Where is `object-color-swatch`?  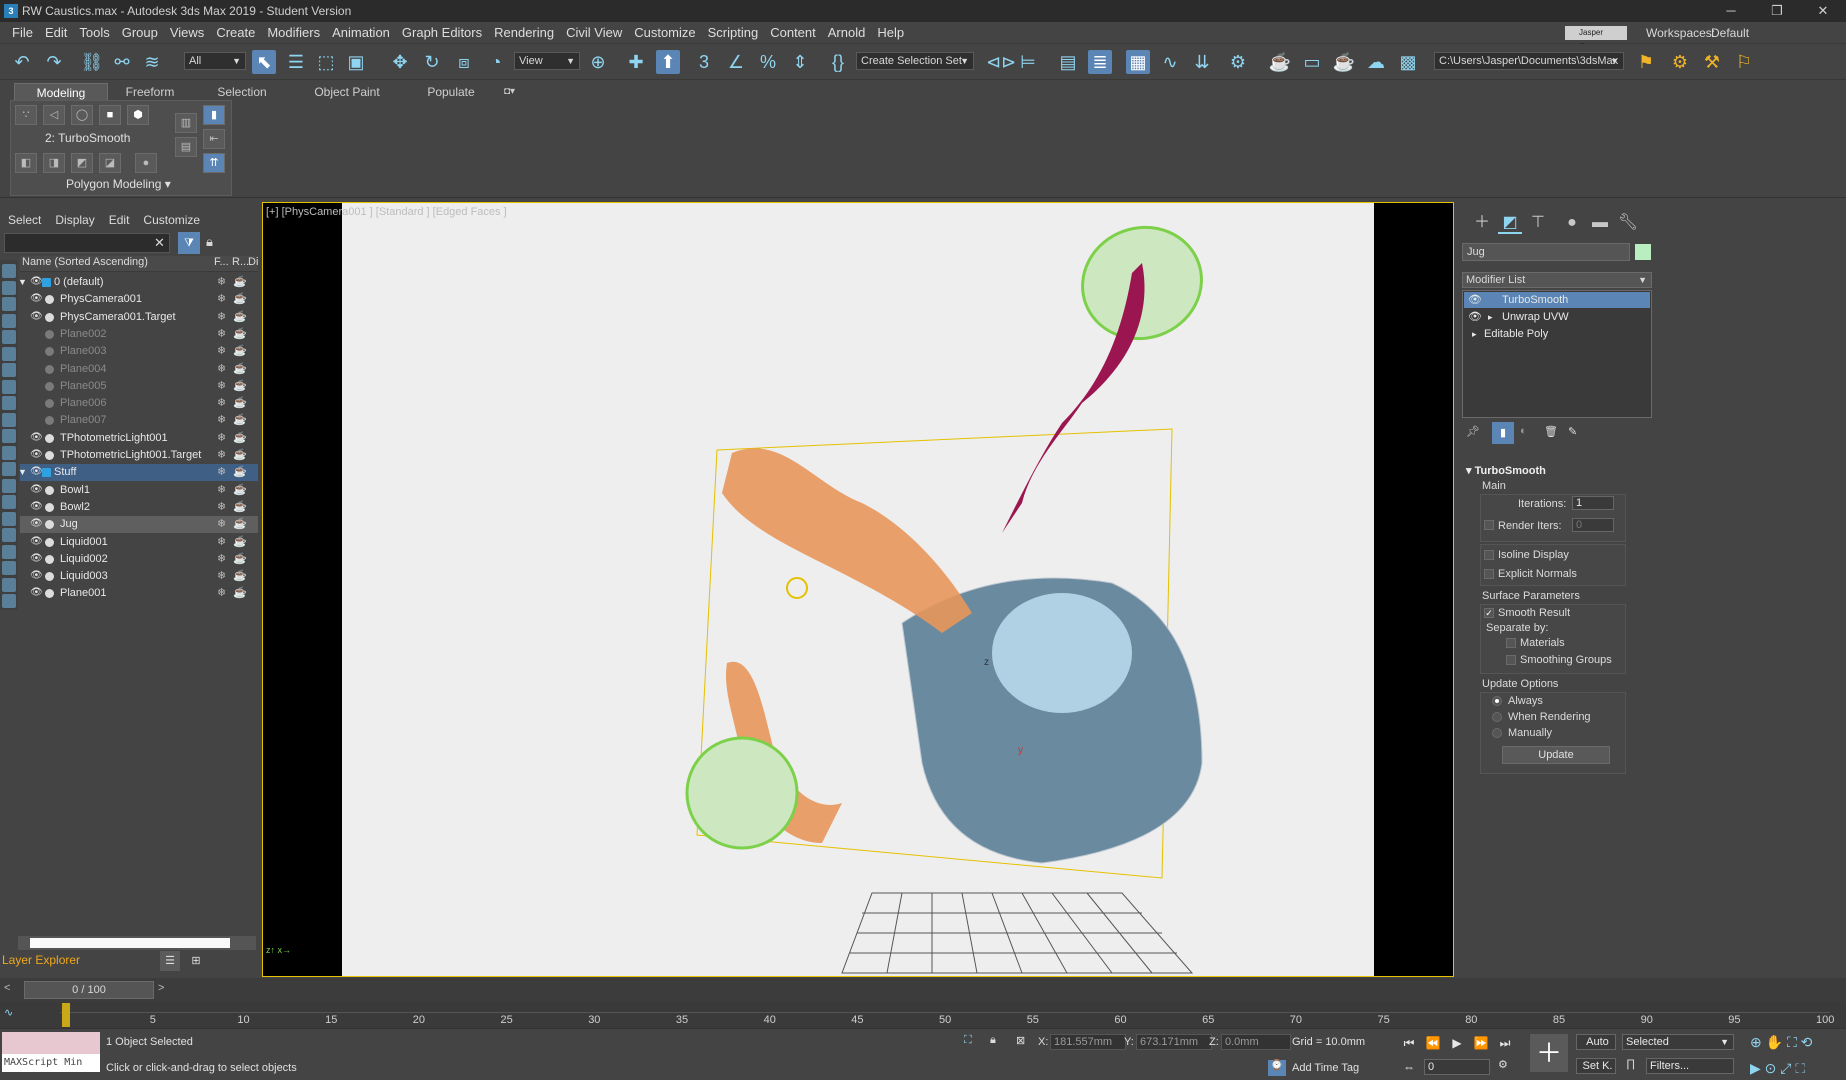 object-color-swatch is located at coordinates (1643, 252).